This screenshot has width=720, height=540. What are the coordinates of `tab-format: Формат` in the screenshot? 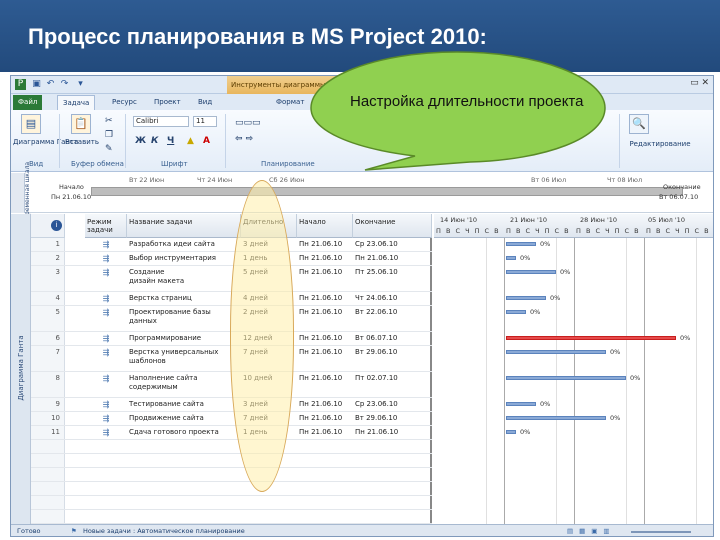 It's located at (290, 102).